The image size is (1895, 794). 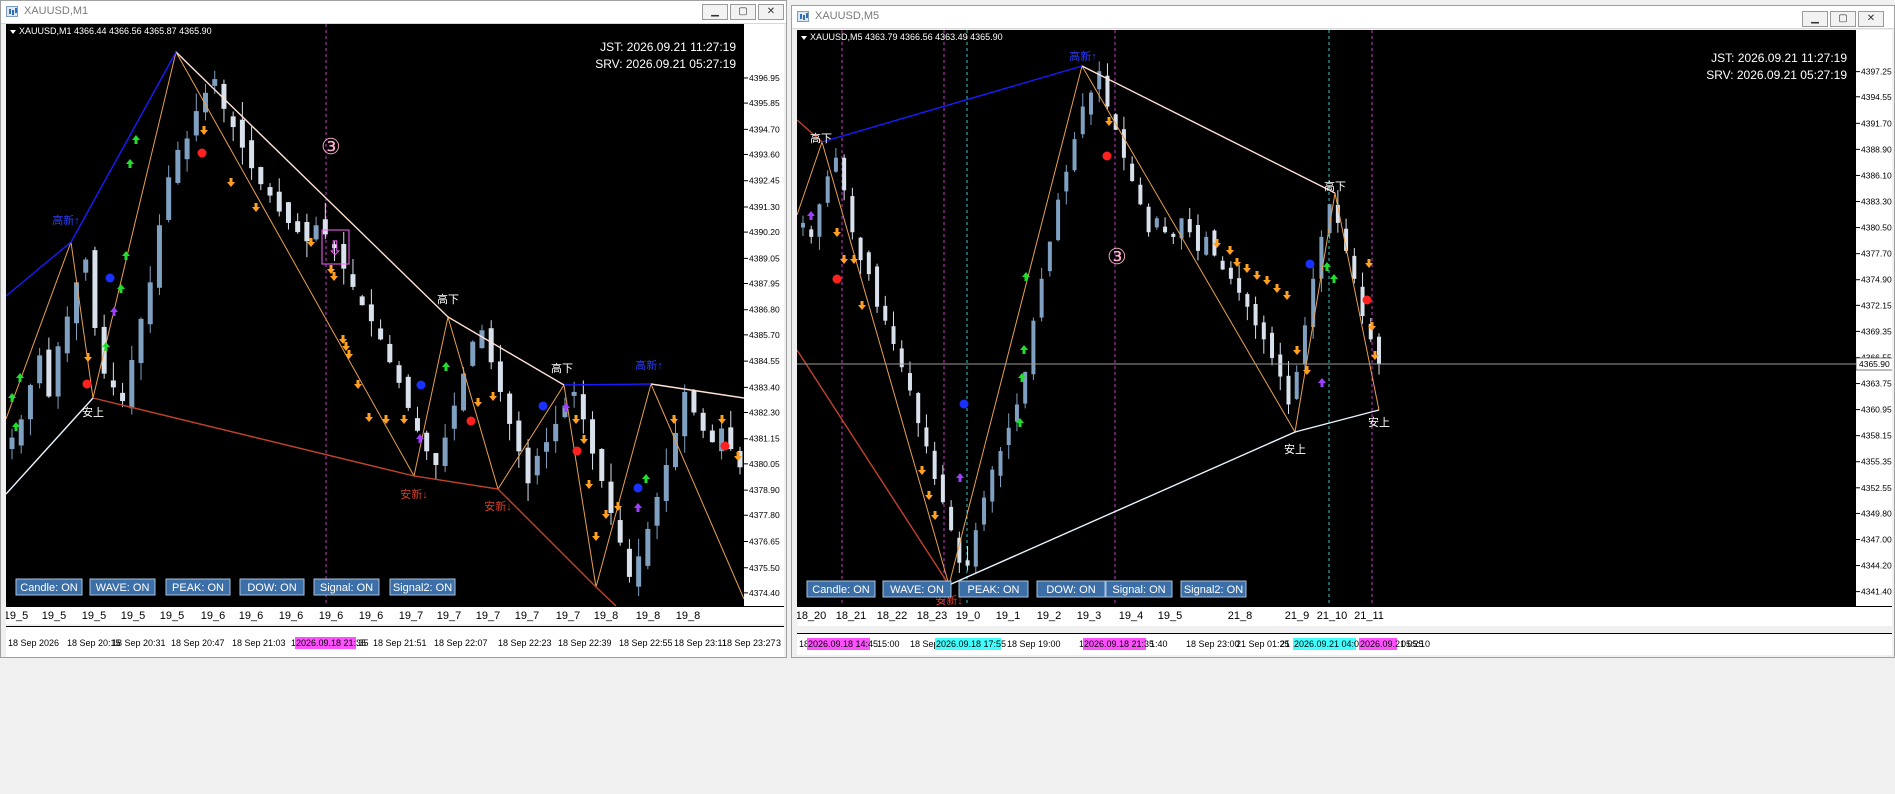 What do you see at coordinates (700, 643) in the screenshot?
I see `time-label: 18 Sep 23:11` at bounding box center [700, 643].